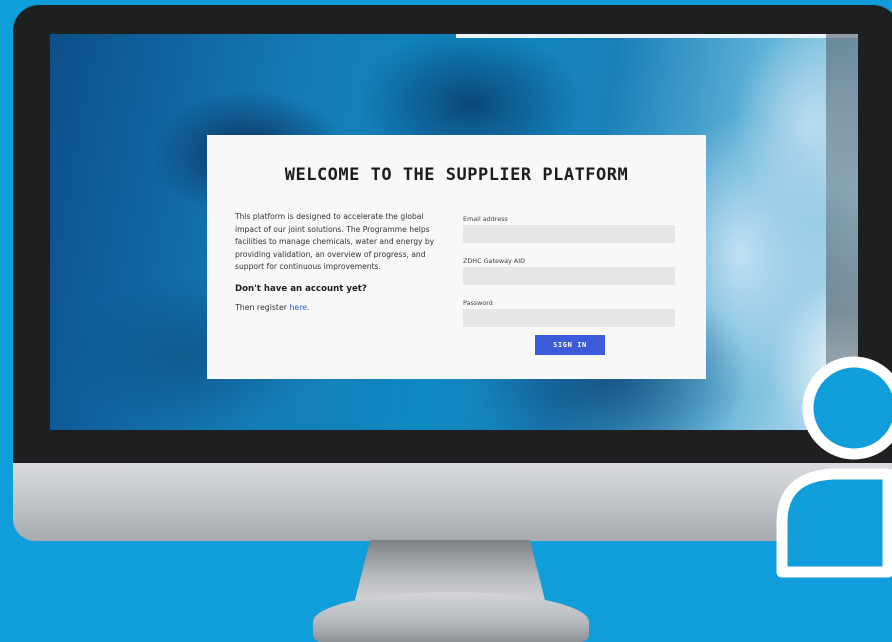 The height and width of the screenshot is (642, 892). I want to click on register-link: here, so click(298, 307).